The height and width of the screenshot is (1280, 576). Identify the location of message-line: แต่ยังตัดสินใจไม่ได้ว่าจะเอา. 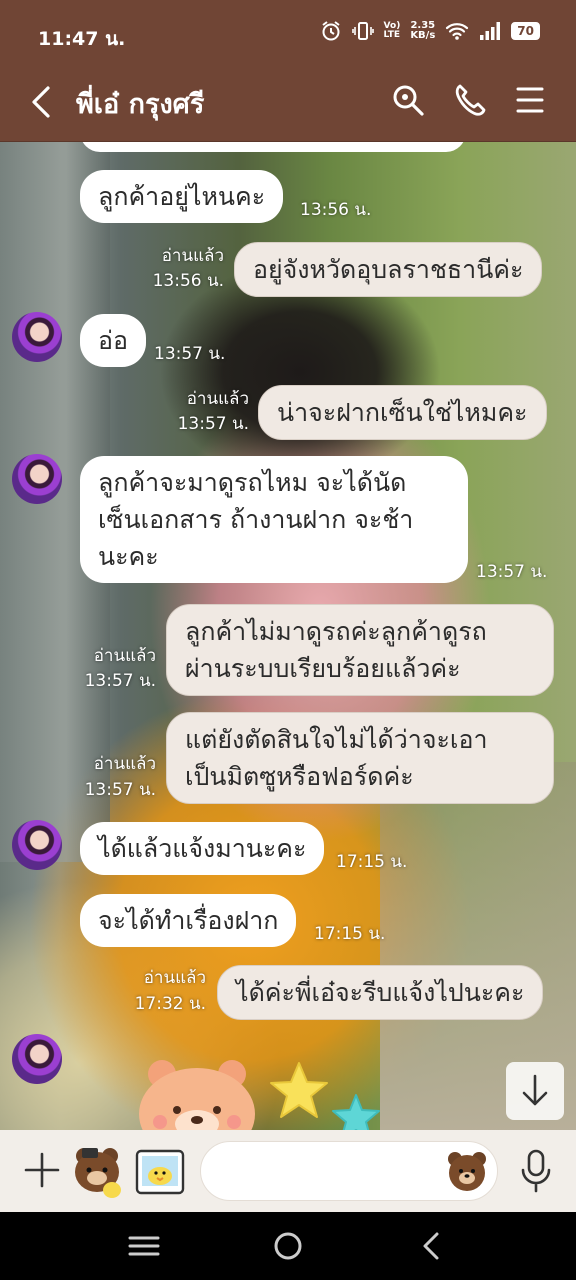
(336, 739).